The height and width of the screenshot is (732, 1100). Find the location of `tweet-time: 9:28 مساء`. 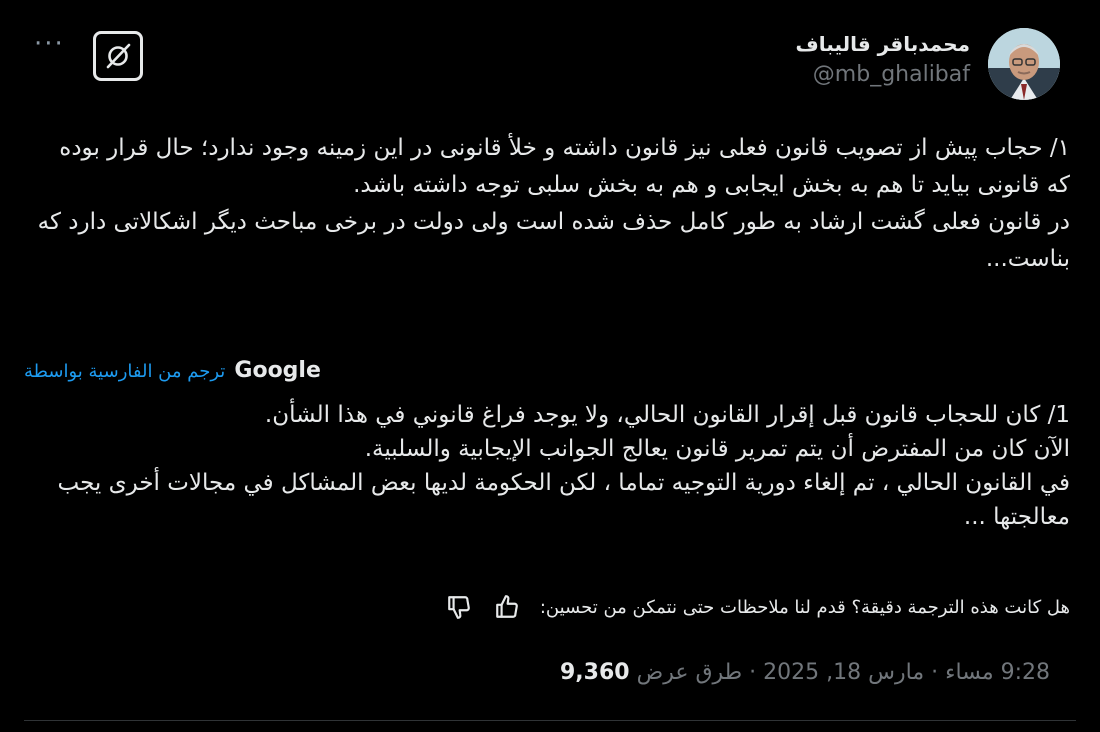

tweet-time: 9:28 مساء is located at coordinates (997, 672).